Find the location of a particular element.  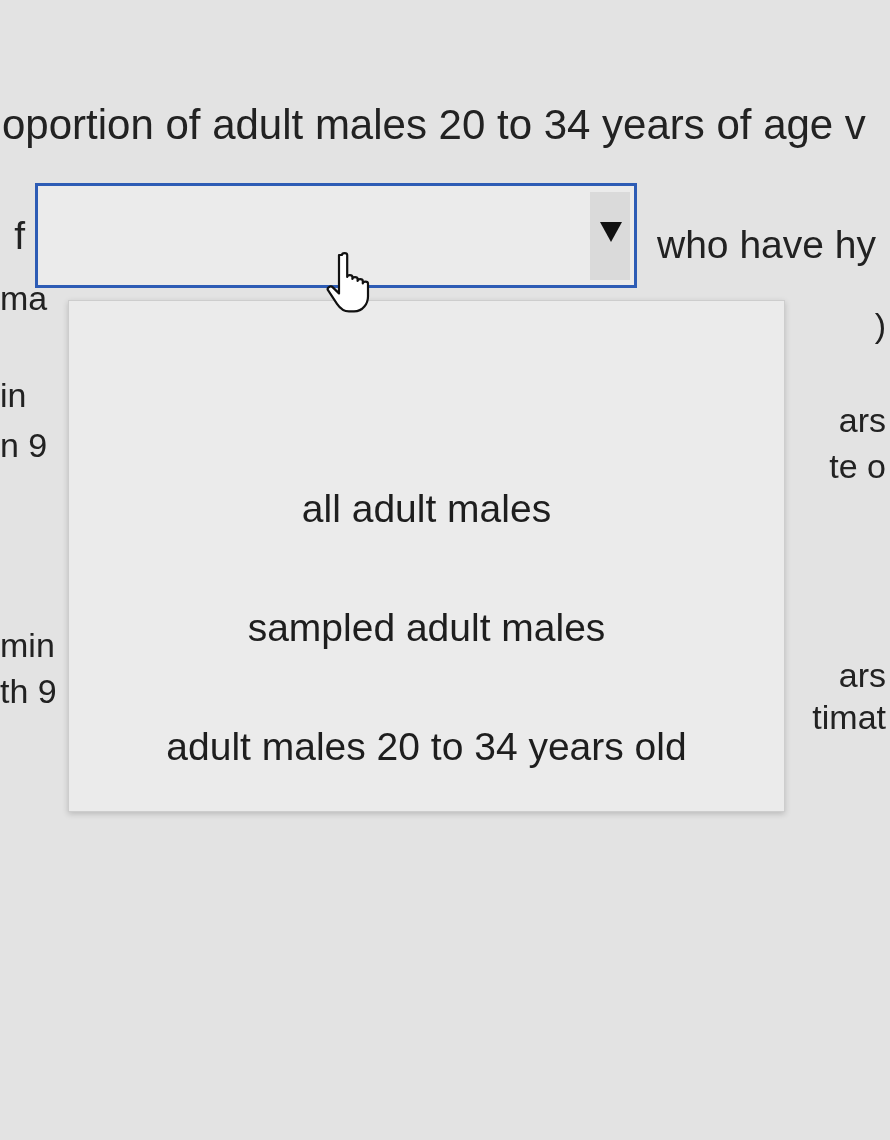

sentence-text: f is located at coordinates (19, 235).